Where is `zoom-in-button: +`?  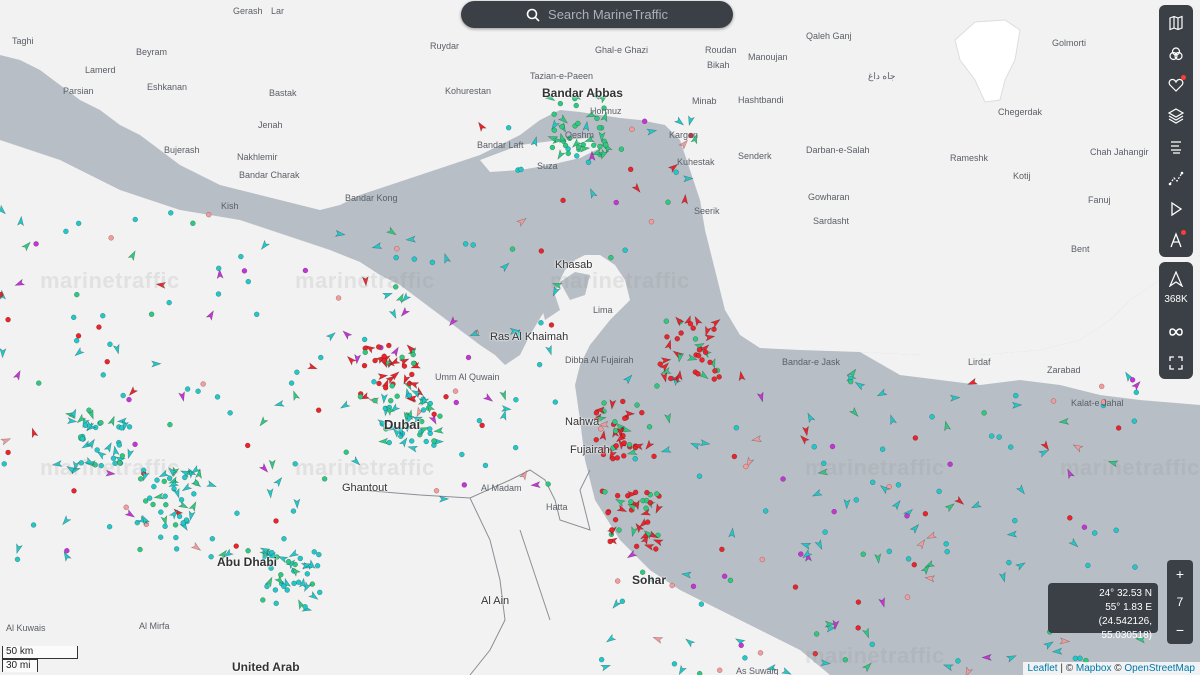 zoom-in-button: + is located at coordinates (1180, 574).